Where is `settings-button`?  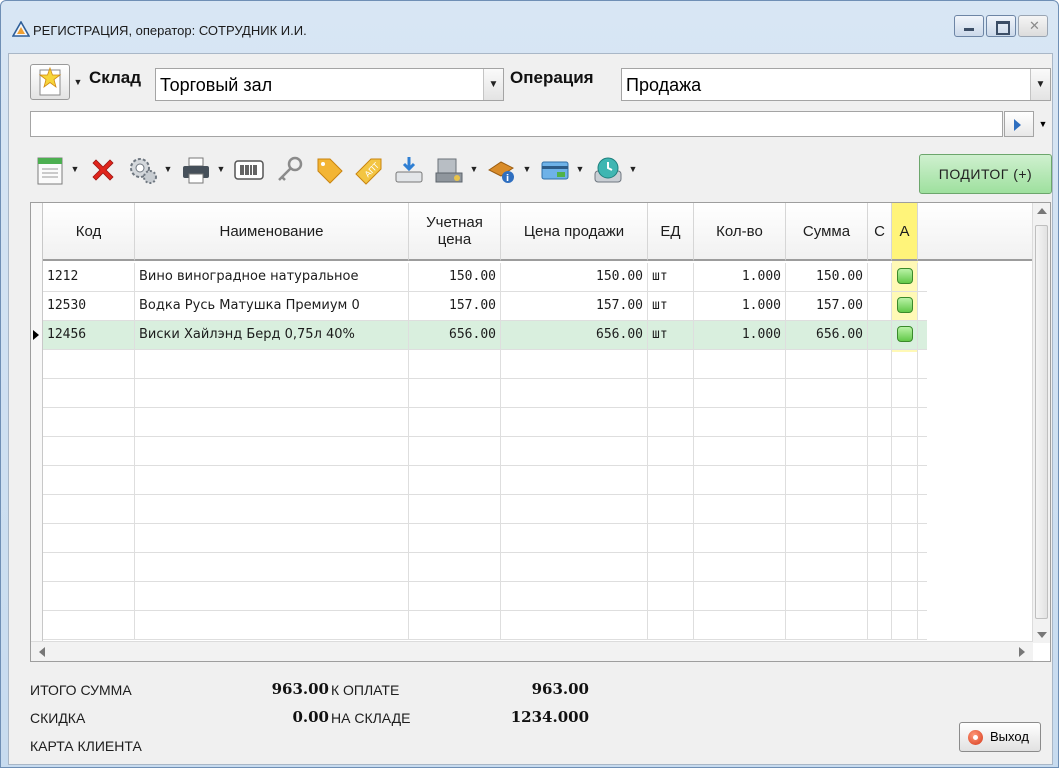
settings-button is located at coordinates (142, 169).